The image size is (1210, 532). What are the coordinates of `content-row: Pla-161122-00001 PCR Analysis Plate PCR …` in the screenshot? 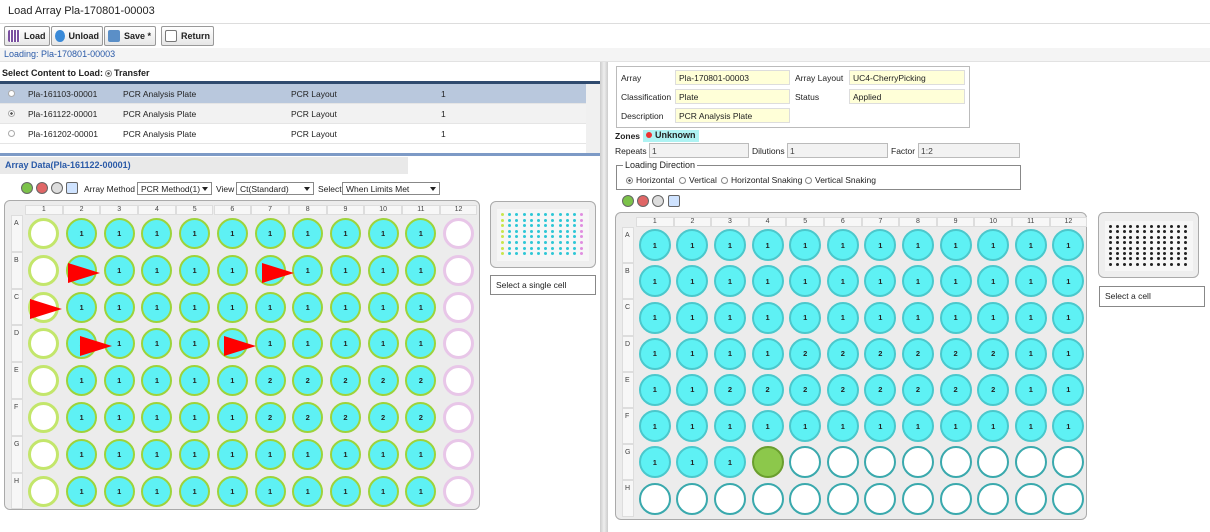 It's located at (293, 114).